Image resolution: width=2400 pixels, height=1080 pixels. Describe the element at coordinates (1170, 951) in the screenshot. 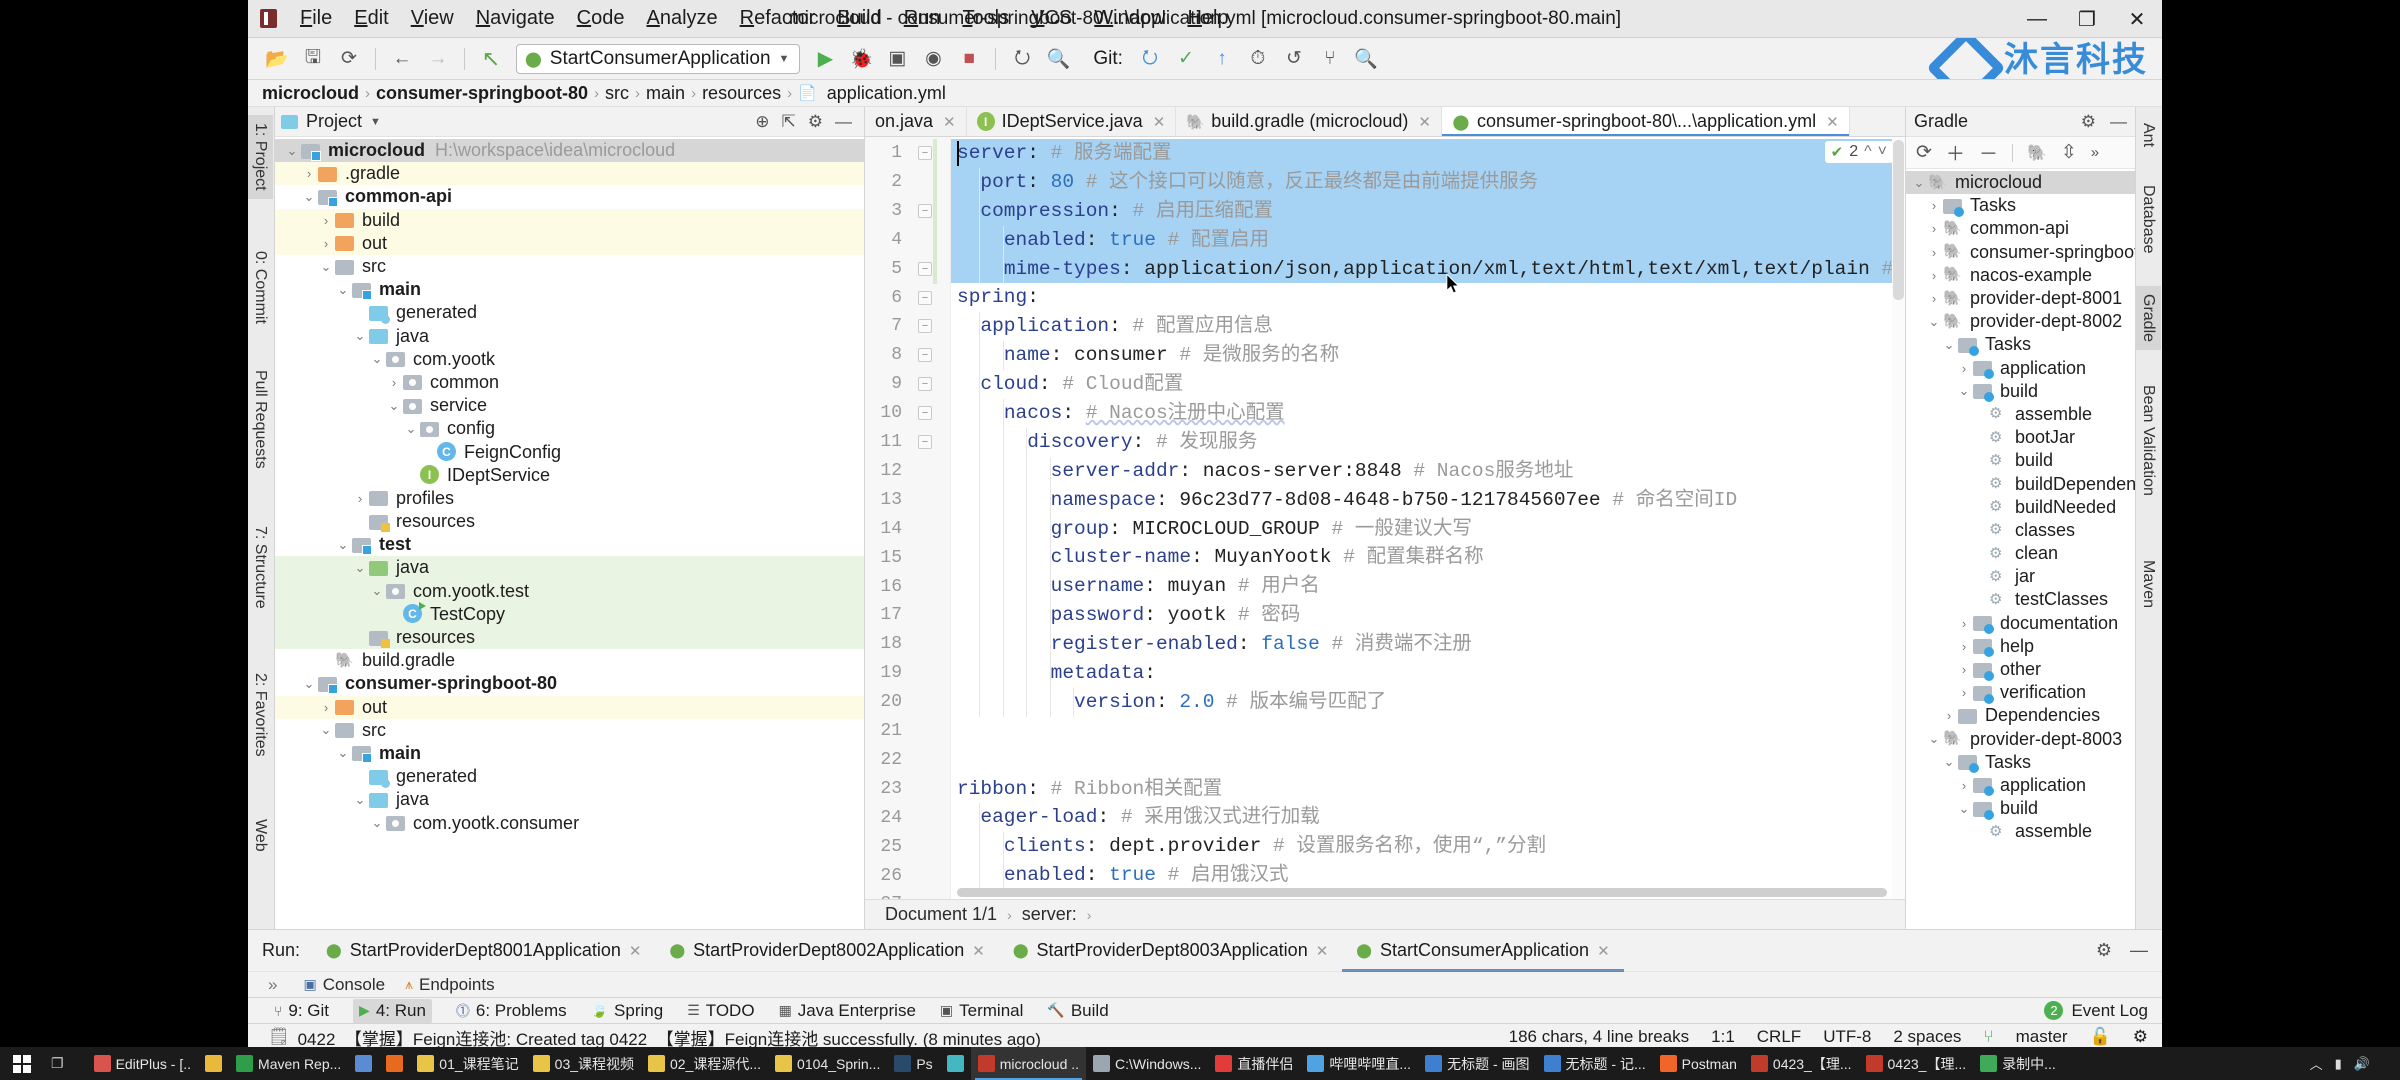

I see `run-tab-2: ⬤ StartProviderDept8003Application ✕` at that location.